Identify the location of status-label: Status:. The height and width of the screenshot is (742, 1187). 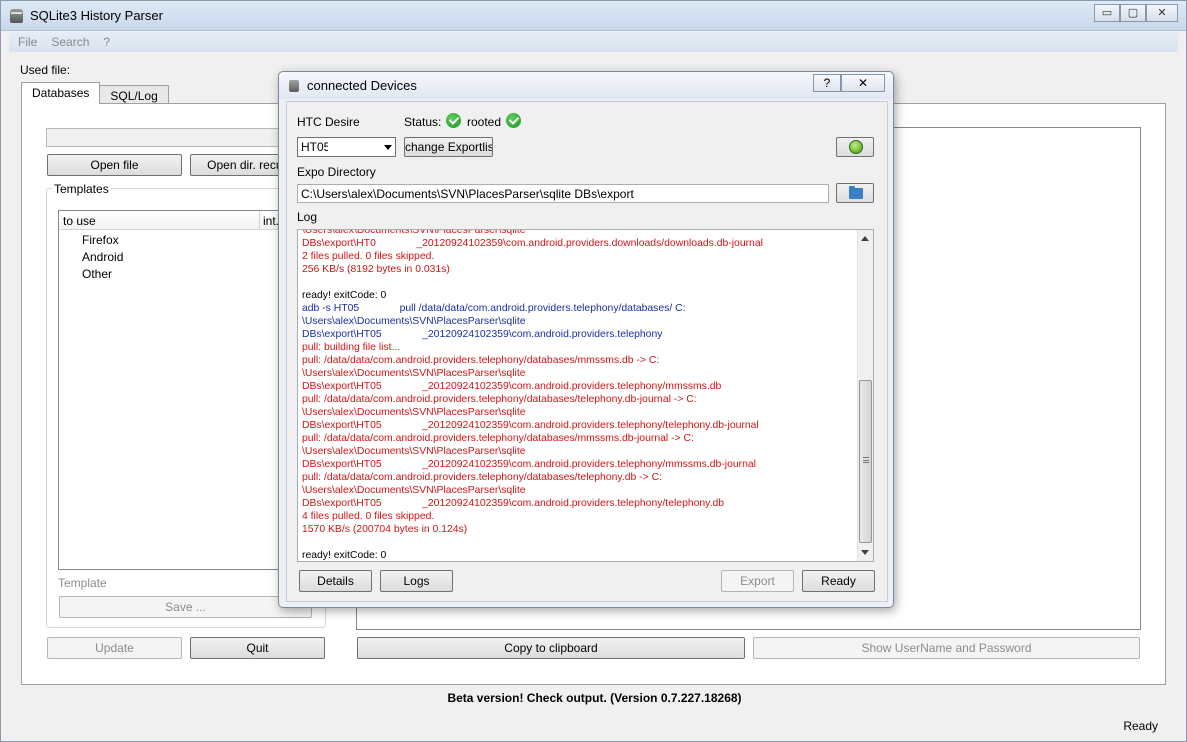
(423, 122).